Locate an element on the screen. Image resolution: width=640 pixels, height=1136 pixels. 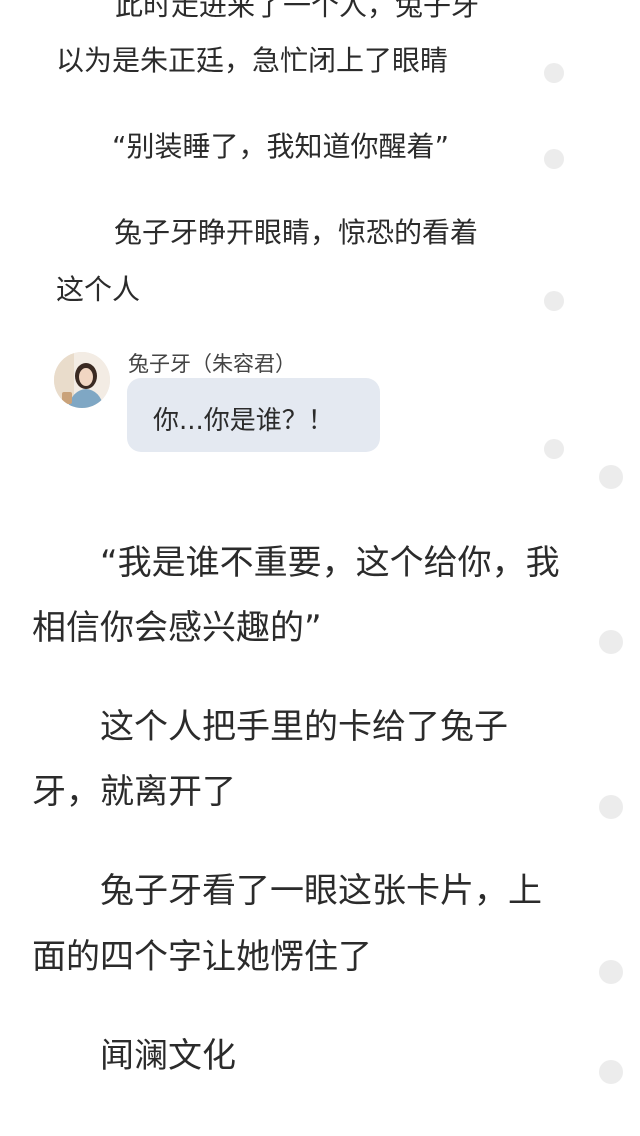
story-line: 相信你会感兴趣的” is located at coordinates (177, 628).